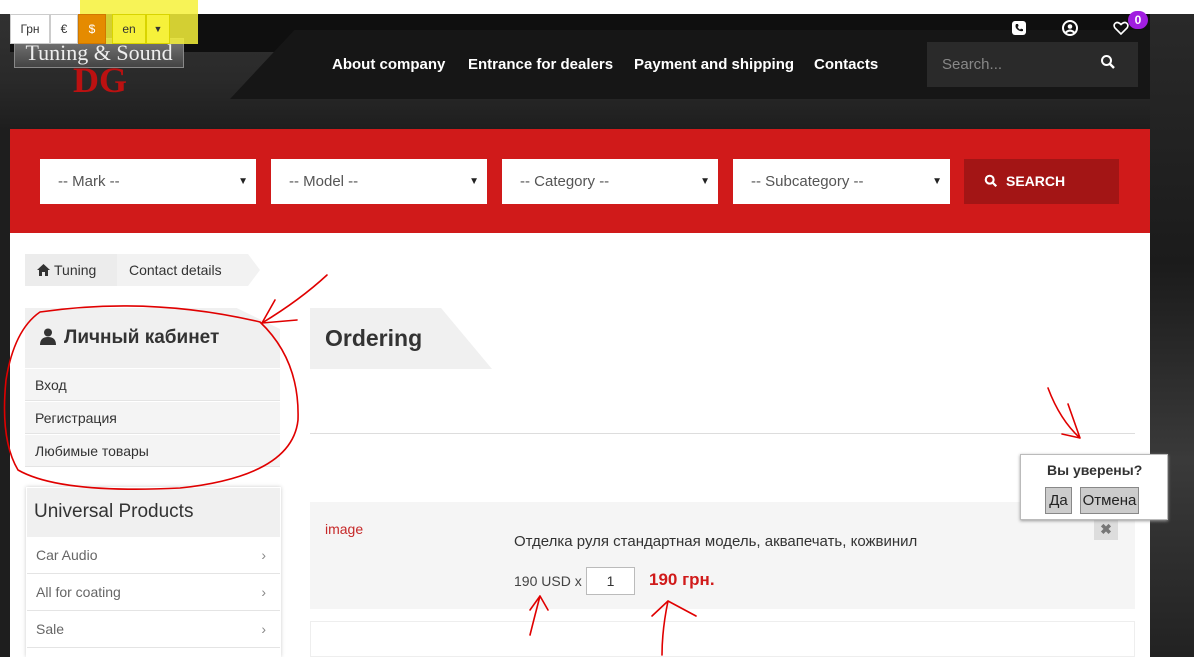 The height and width of the screenshot is (657, 1194). Describe the element at coordinates (539, 615) in the screenshot. I see `annotation-arrow-unit` at that location.